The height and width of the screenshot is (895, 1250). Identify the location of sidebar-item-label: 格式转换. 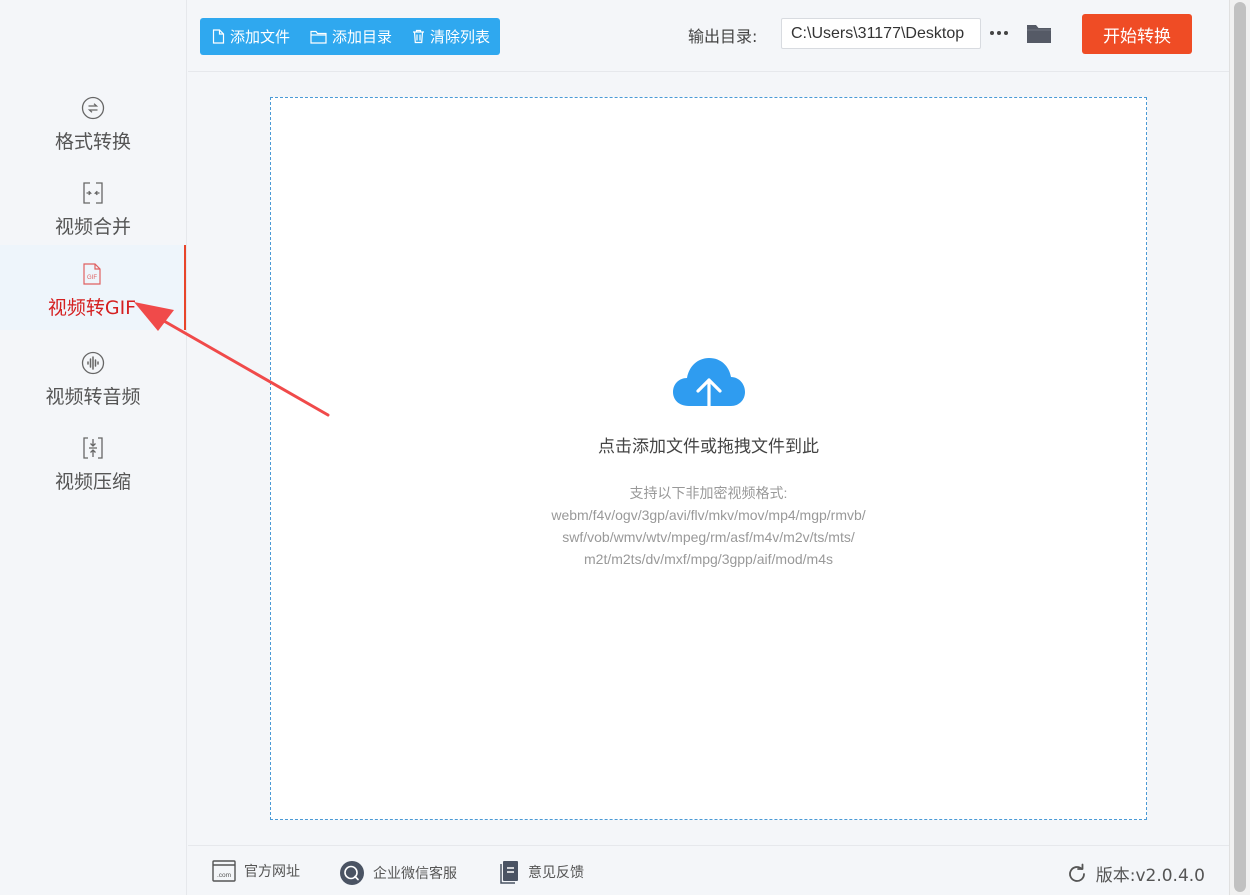
(92, 142).